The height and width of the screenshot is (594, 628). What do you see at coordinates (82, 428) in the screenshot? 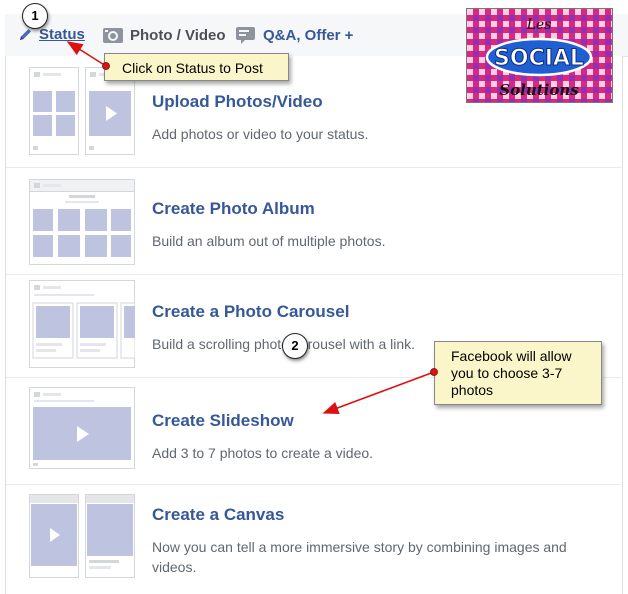
I see `slideshow-thumbnail` at bounding box center [82, 428].